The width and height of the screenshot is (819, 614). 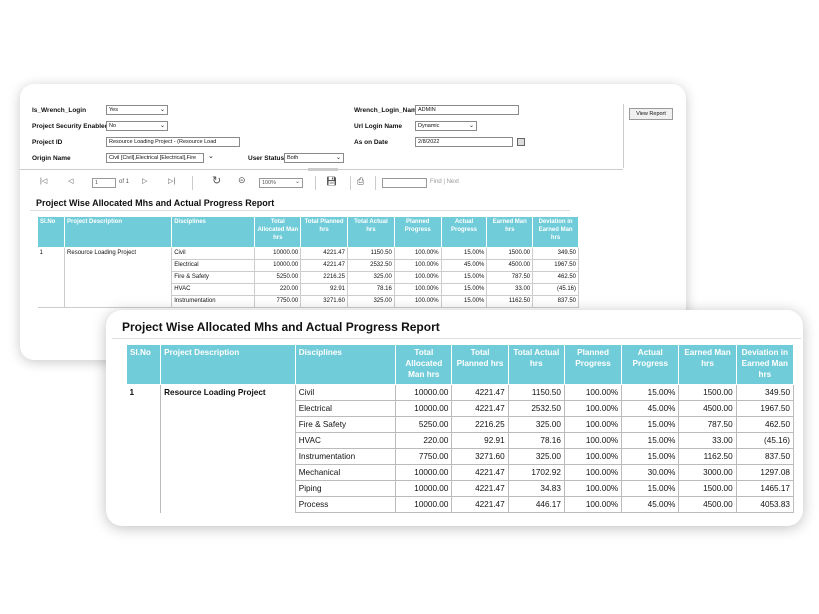 I want to click on is-wrench-login-select: Yes ⌄, so click(x=137, y=110).